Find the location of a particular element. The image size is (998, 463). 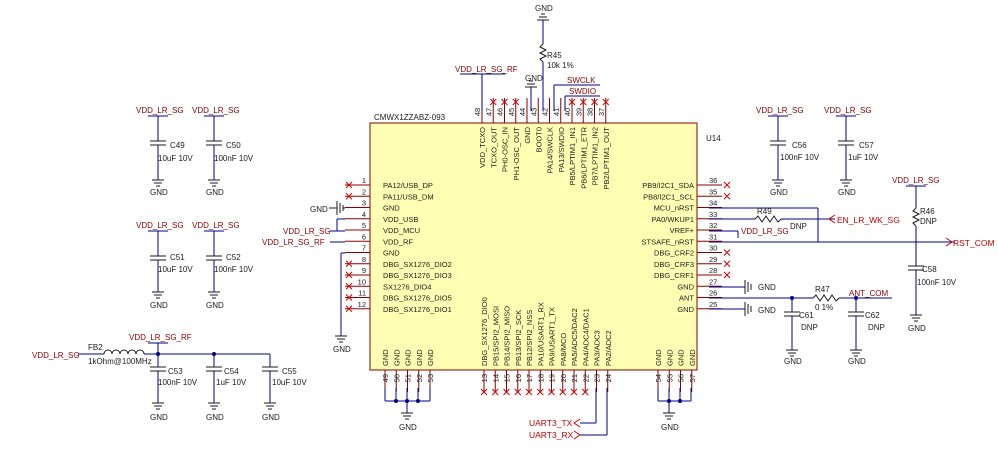

pin-num-57: 57 is located at coordinates (692, 378).